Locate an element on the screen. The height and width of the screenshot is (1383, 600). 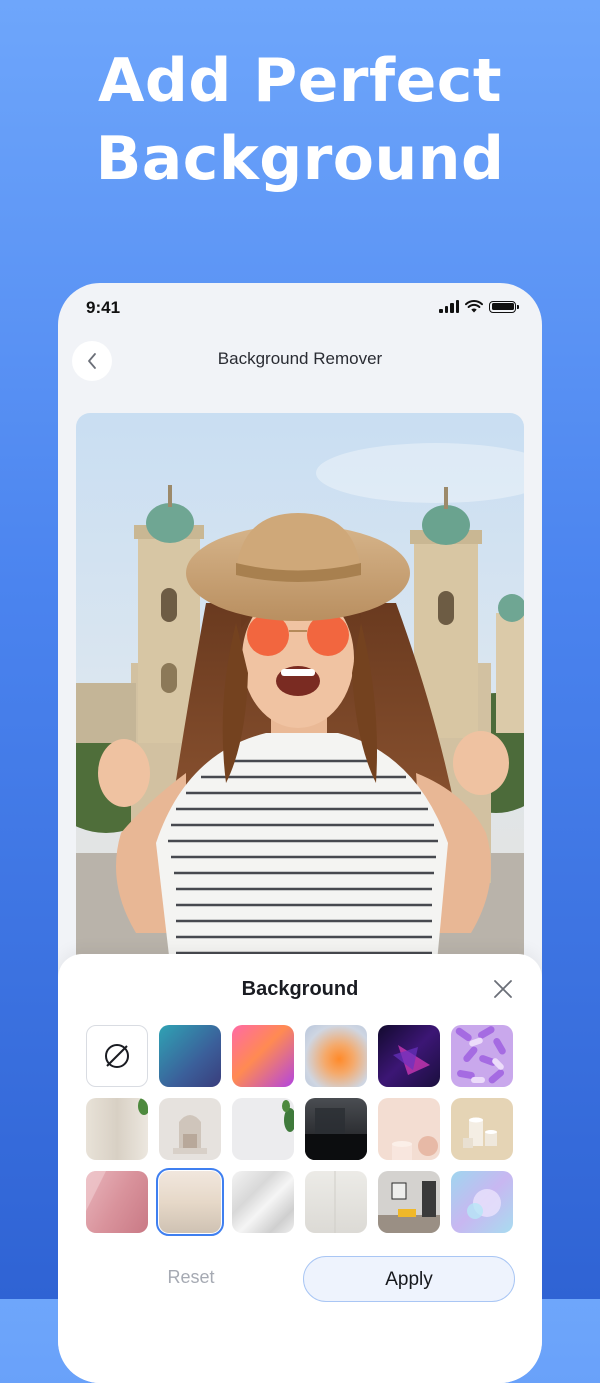
no-background-icon is located at coordinates (117, 1056).